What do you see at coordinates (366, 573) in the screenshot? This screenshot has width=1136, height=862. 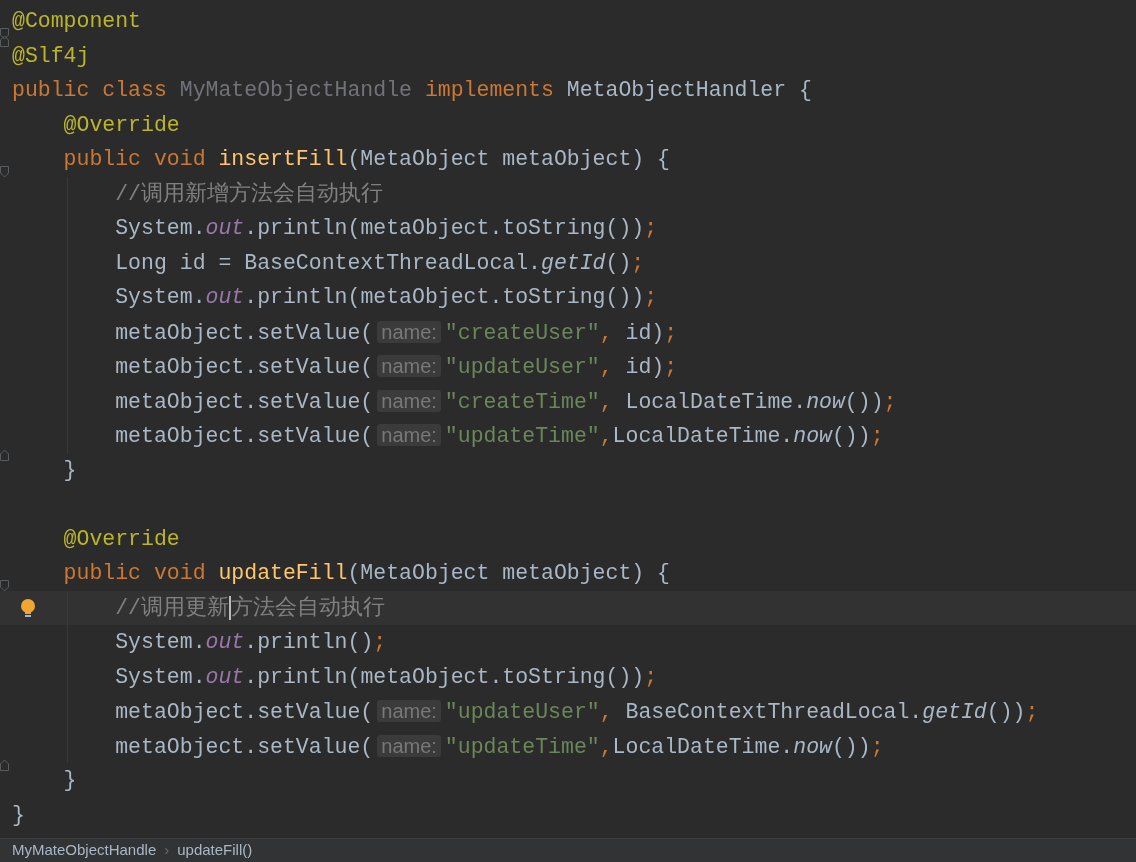 I see `code-line: public void updateFill(MetaObject metaObject) {` at bounding box center [366, 573].